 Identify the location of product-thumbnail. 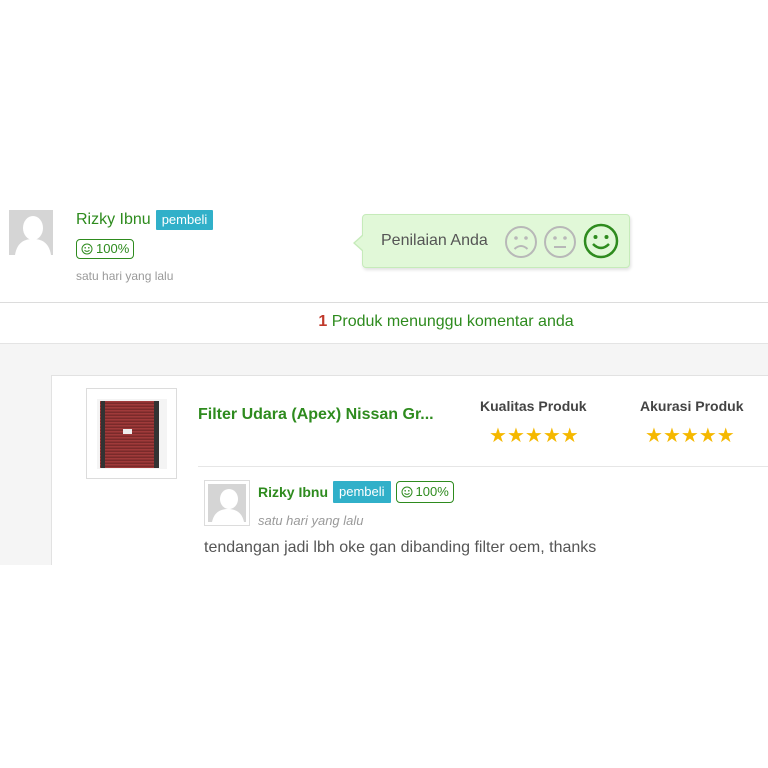
(131, 433).